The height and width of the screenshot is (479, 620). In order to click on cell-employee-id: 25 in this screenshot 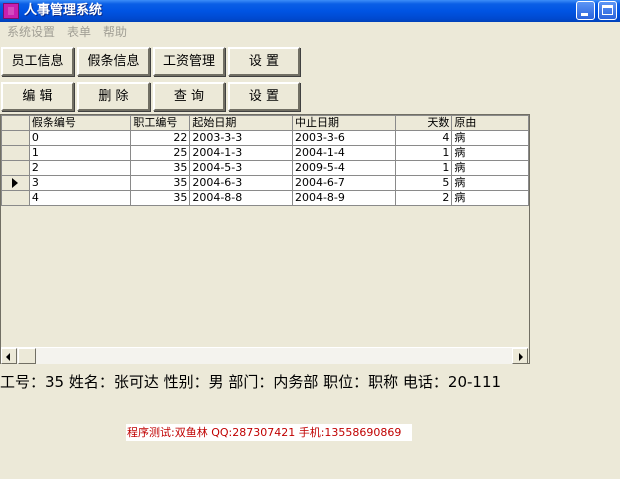, I will do `click(160, 153)`.